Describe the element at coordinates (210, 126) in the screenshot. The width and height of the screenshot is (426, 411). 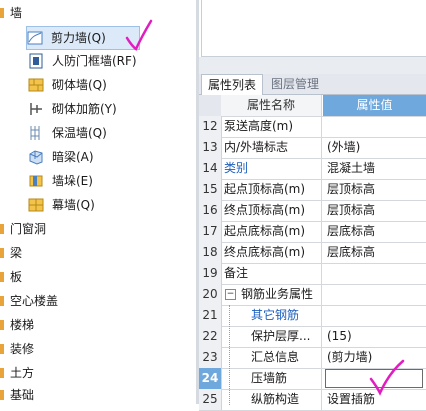
I see `row-number: 12` at that location.